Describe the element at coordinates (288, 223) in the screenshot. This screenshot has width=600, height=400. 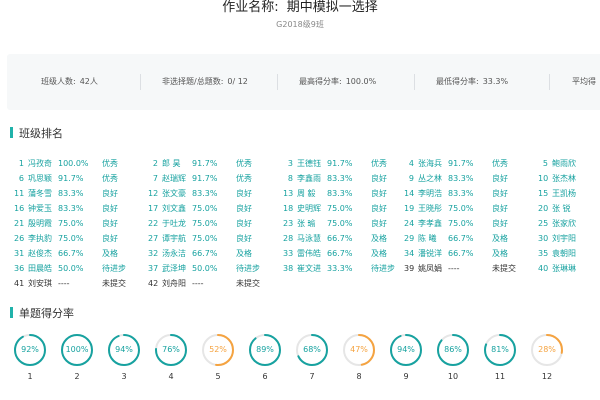
I see `rank: 23` at that location.